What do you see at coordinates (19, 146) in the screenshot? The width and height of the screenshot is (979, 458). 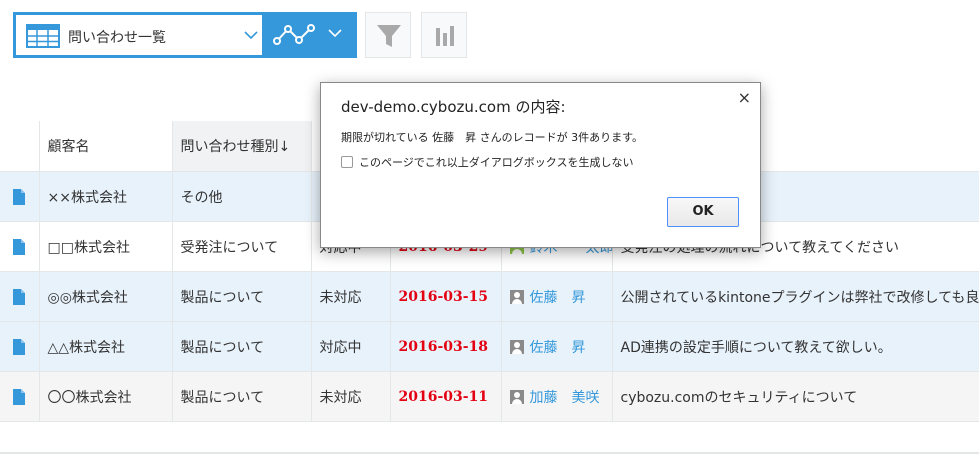 I see `header-cell` at bounding box center [19, 146].